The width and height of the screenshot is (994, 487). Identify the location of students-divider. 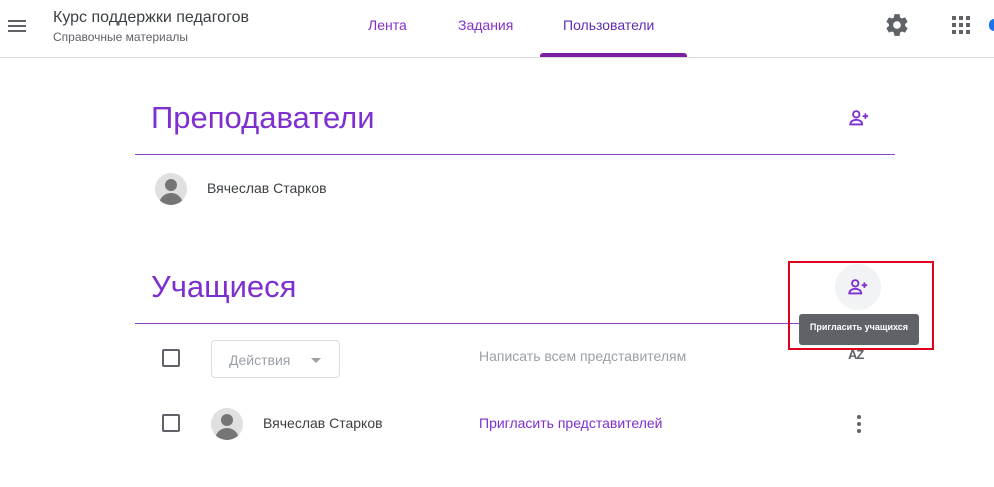
(515, 323).